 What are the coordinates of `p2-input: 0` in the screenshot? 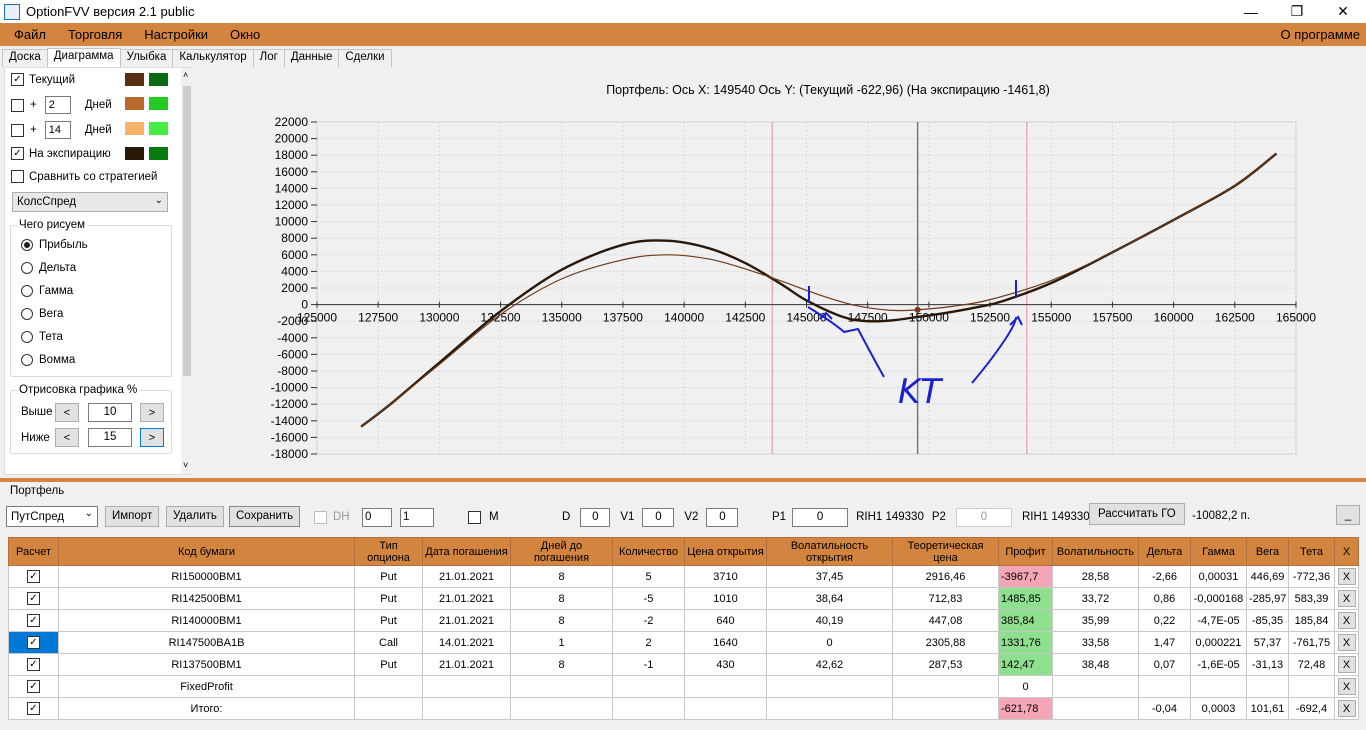 It's located at (983, 517).